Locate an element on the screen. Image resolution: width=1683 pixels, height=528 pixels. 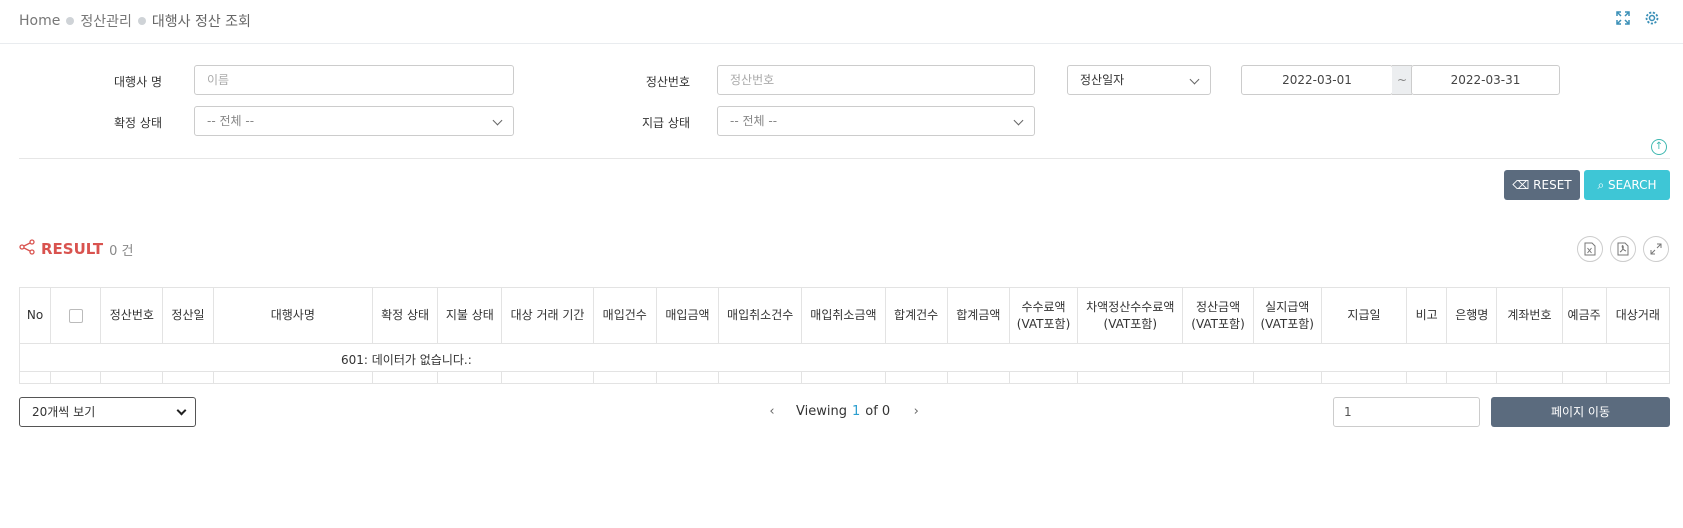
next-page-button: › is located at coordinates (916, 411).